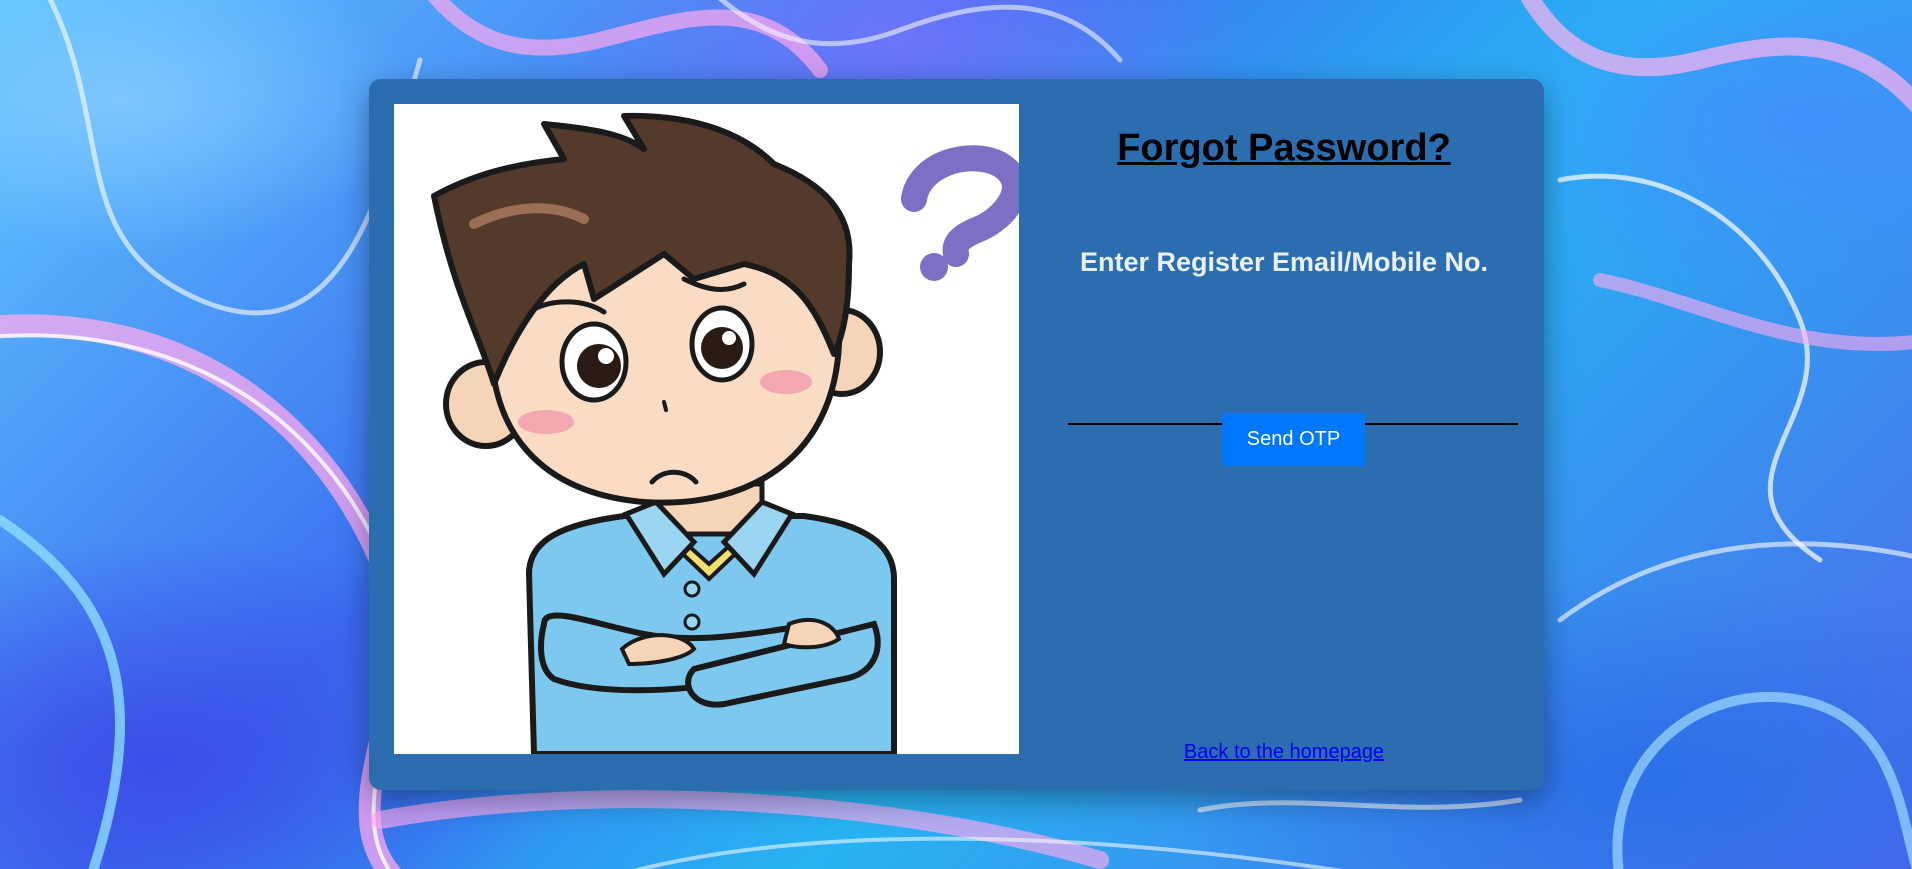 The width and height of the screenshot is (1912, 869). What do you see at coordinates (1293, 439) in the screenshot?
I see `send-otp-button: Send OTP` at bounding box center [1293, 439].